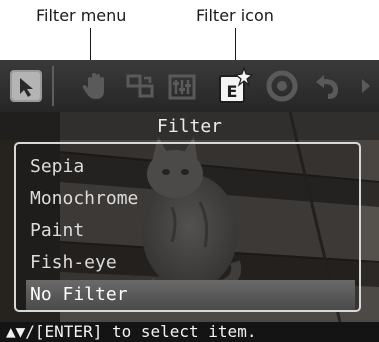  Describe the element at coordinates (282, 86) in the screenshot. I see `redeye-icon` at that location.